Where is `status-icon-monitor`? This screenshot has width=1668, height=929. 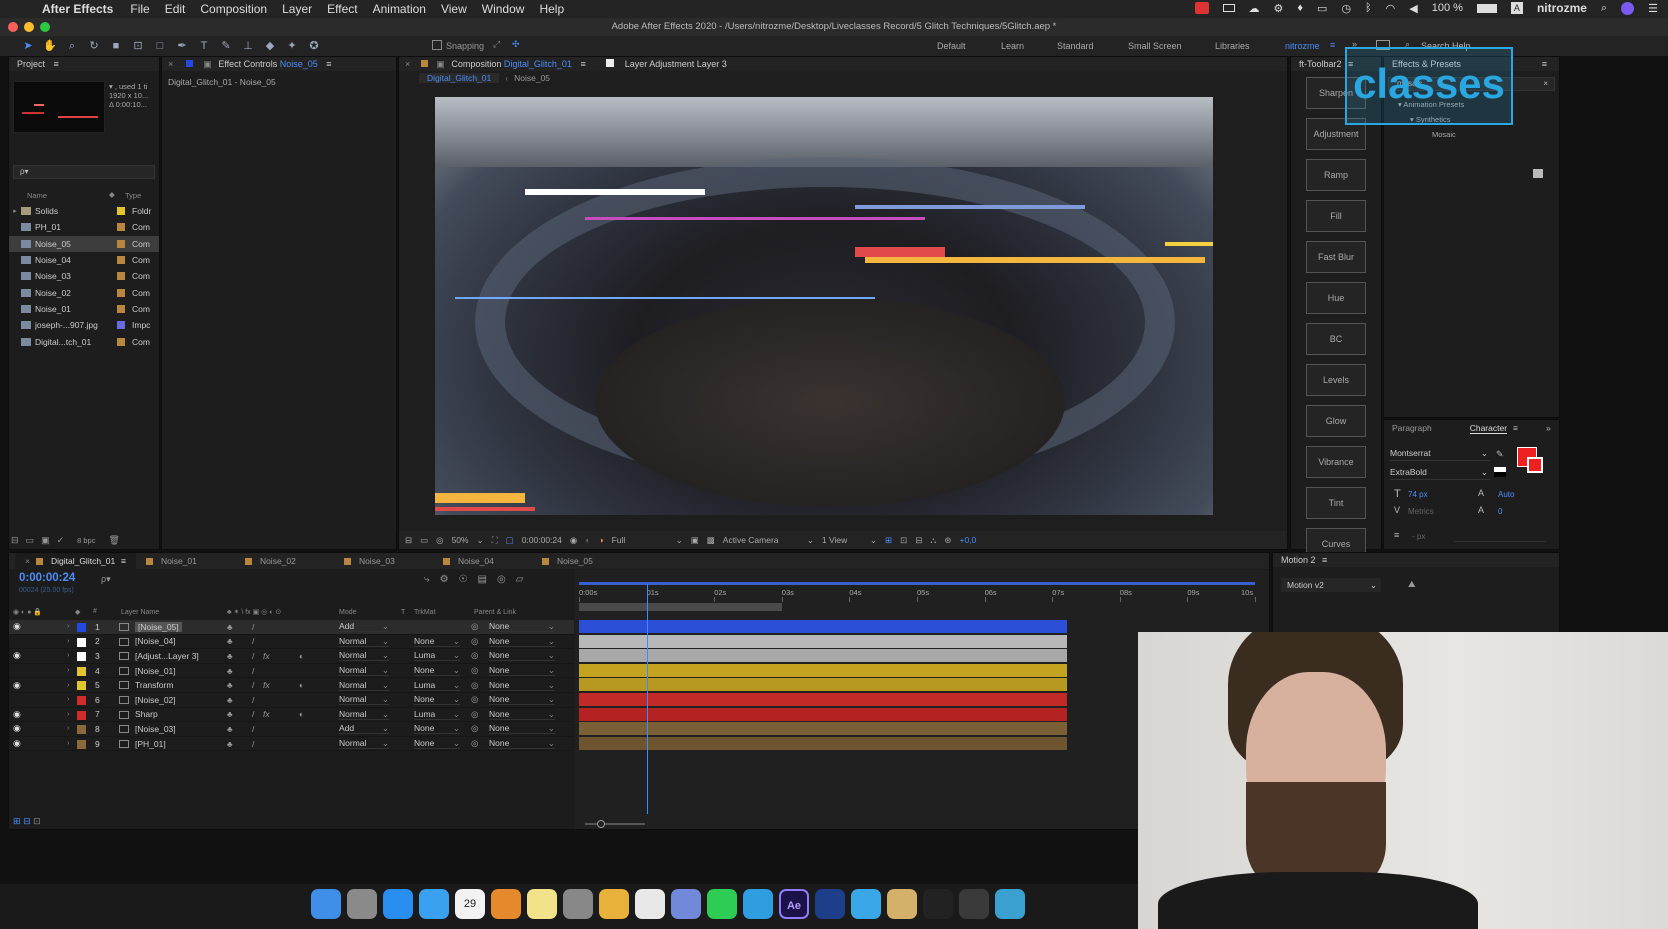
status-icon-monitor is located at coordinates (1228, 8).